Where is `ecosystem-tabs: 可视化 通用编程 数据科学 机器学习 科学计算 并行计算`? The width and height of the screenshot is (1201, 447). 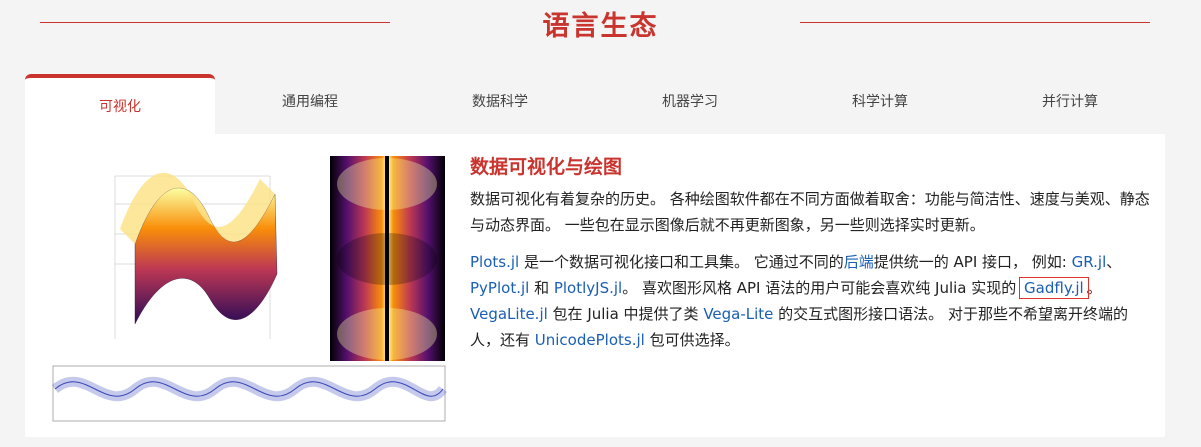 ecosystem-tabs: 可视化 通用编程 数据科学 机器学习 科学计算 并行计算 is located at coordinates (595, 104).